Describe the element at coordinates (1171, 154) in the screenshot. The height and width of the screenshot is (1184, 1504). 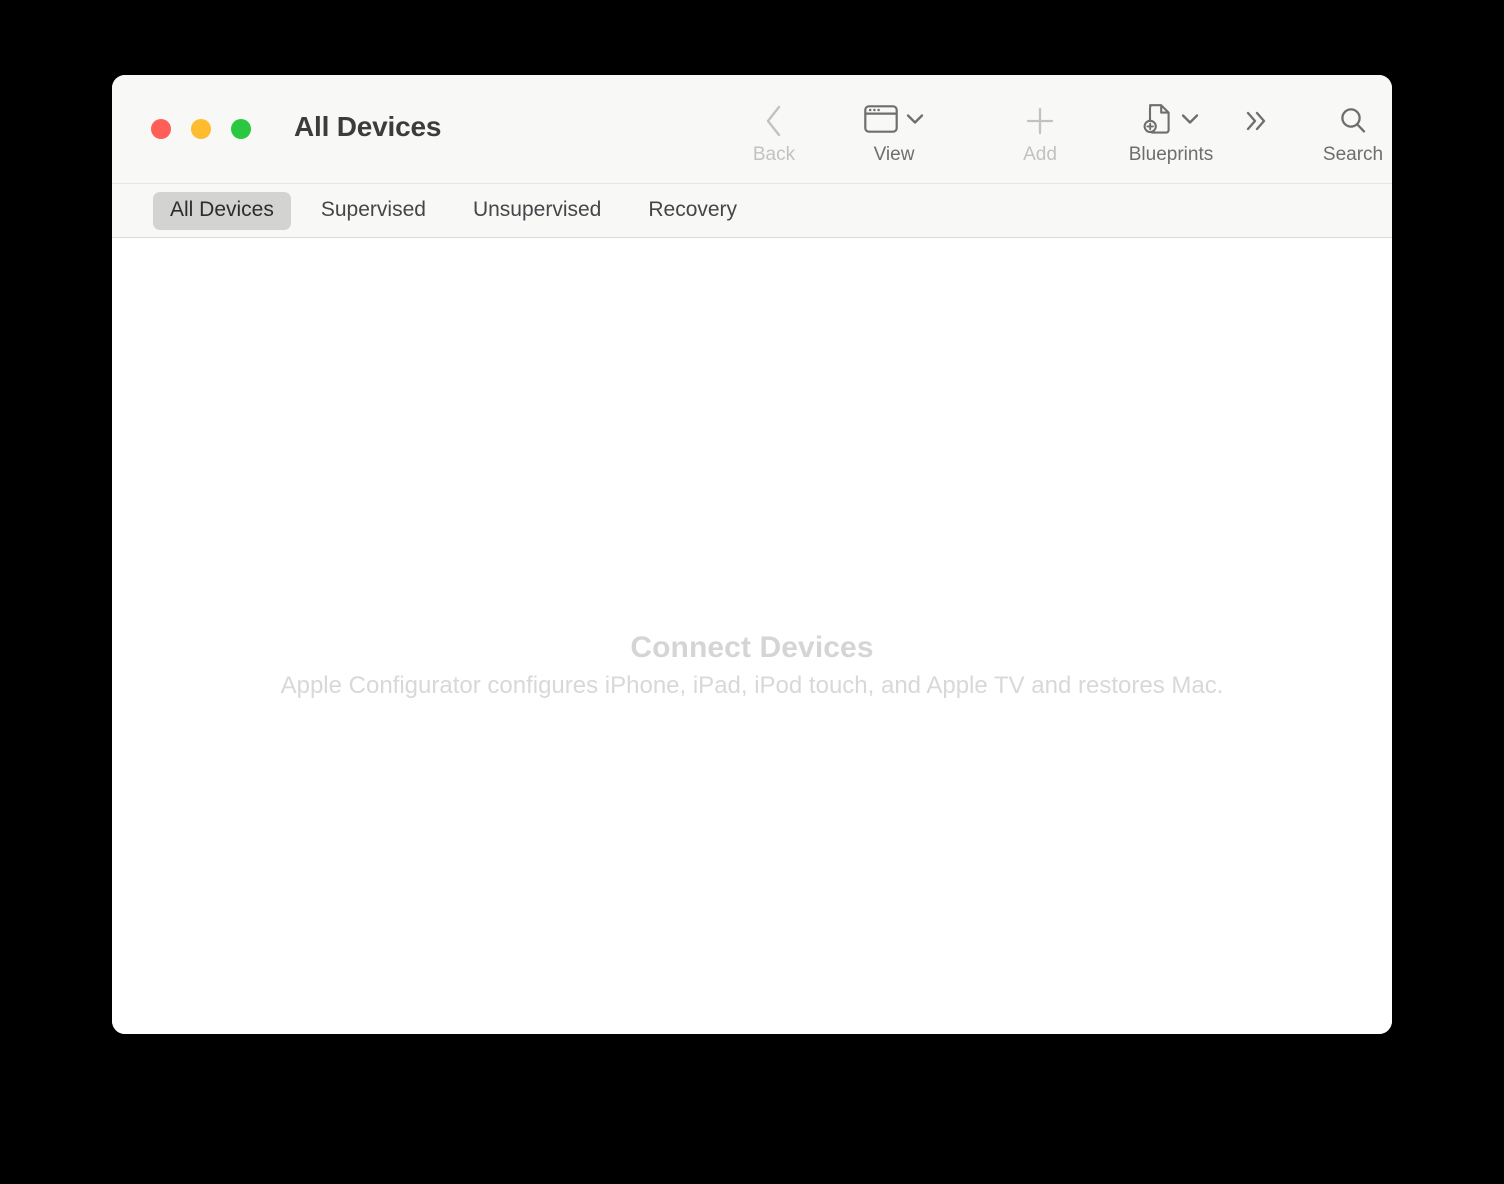
I see `toolbar-blueprints-label: Blueprints` at that location.